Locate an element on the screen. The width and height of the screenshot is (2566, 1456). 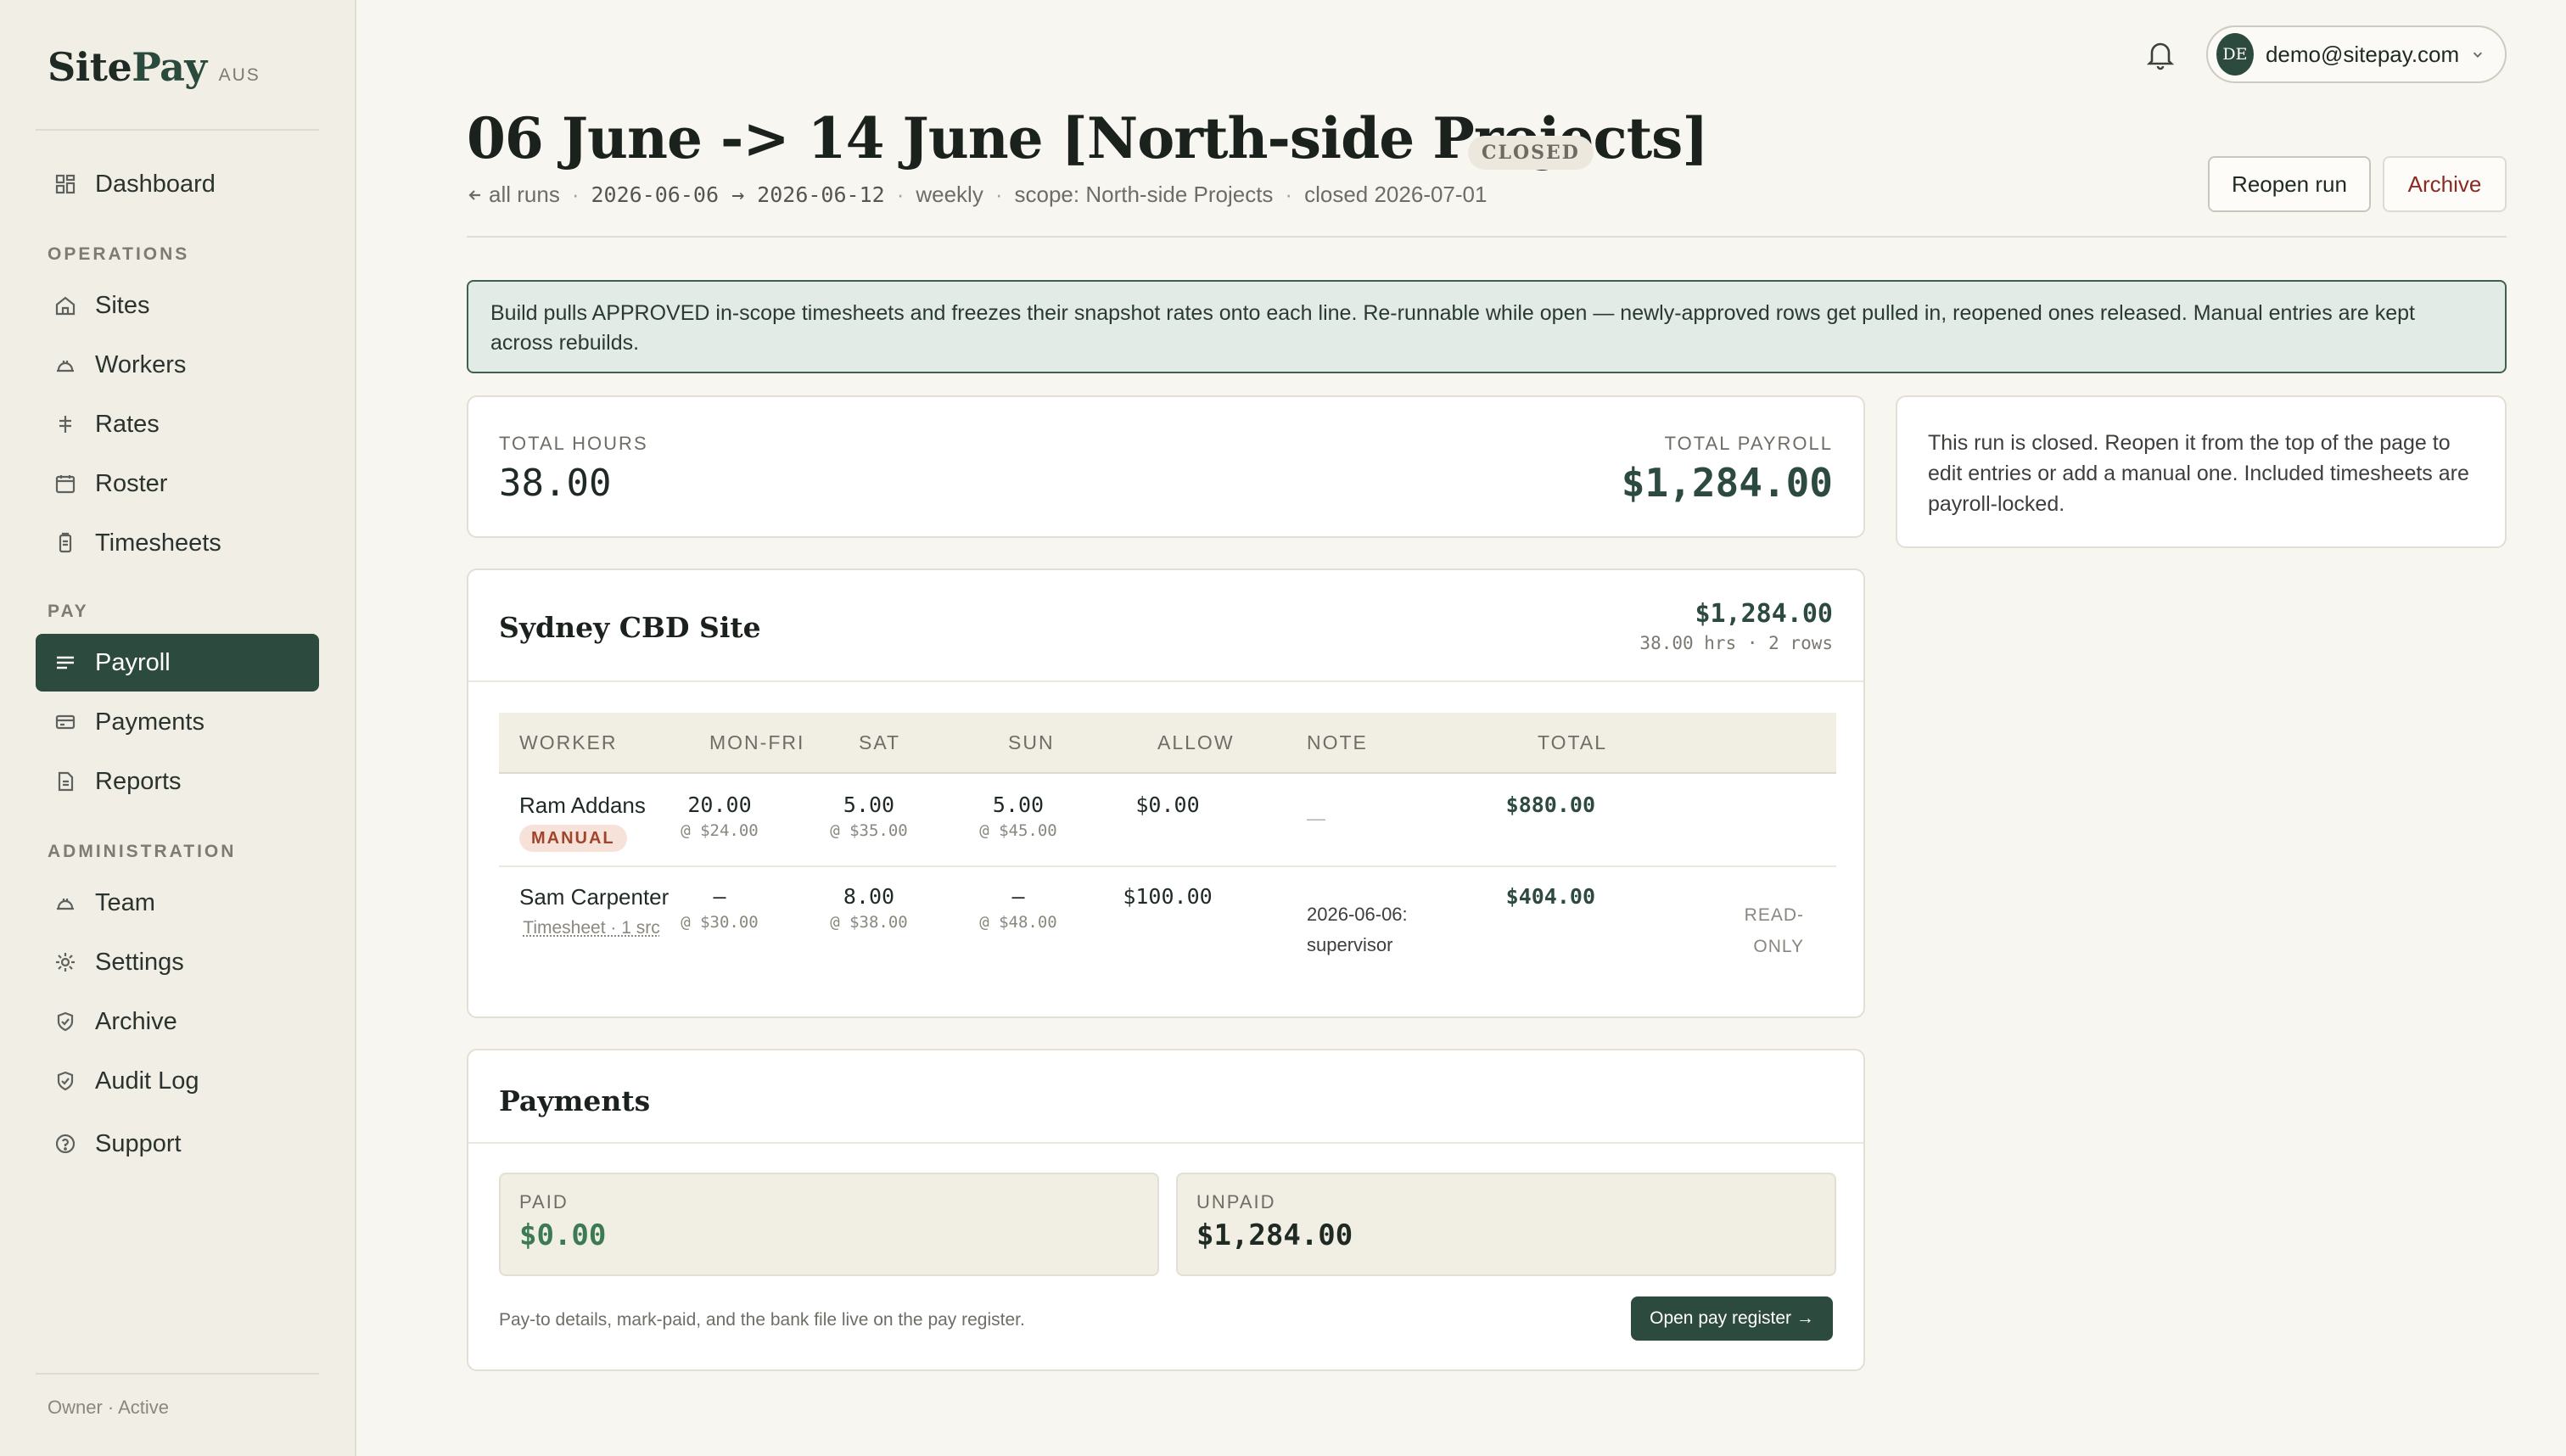
brand-region: AUS is located at coordinates (239, 75).